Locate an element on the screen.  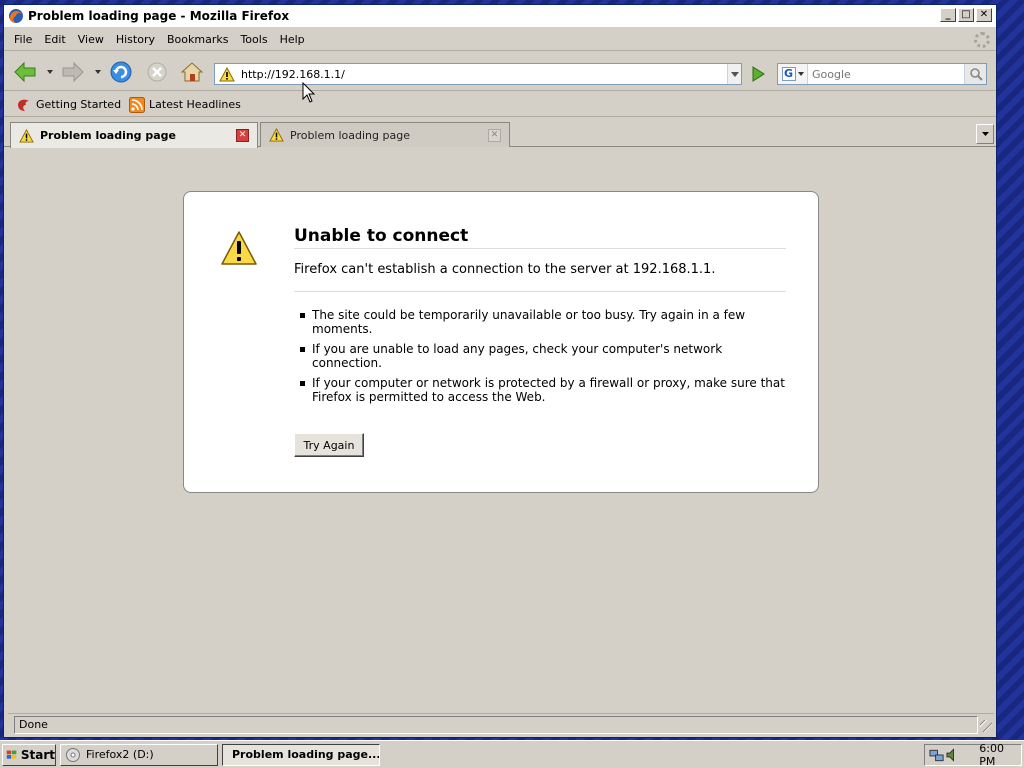
home-icon is located at coordinates (192, 72).